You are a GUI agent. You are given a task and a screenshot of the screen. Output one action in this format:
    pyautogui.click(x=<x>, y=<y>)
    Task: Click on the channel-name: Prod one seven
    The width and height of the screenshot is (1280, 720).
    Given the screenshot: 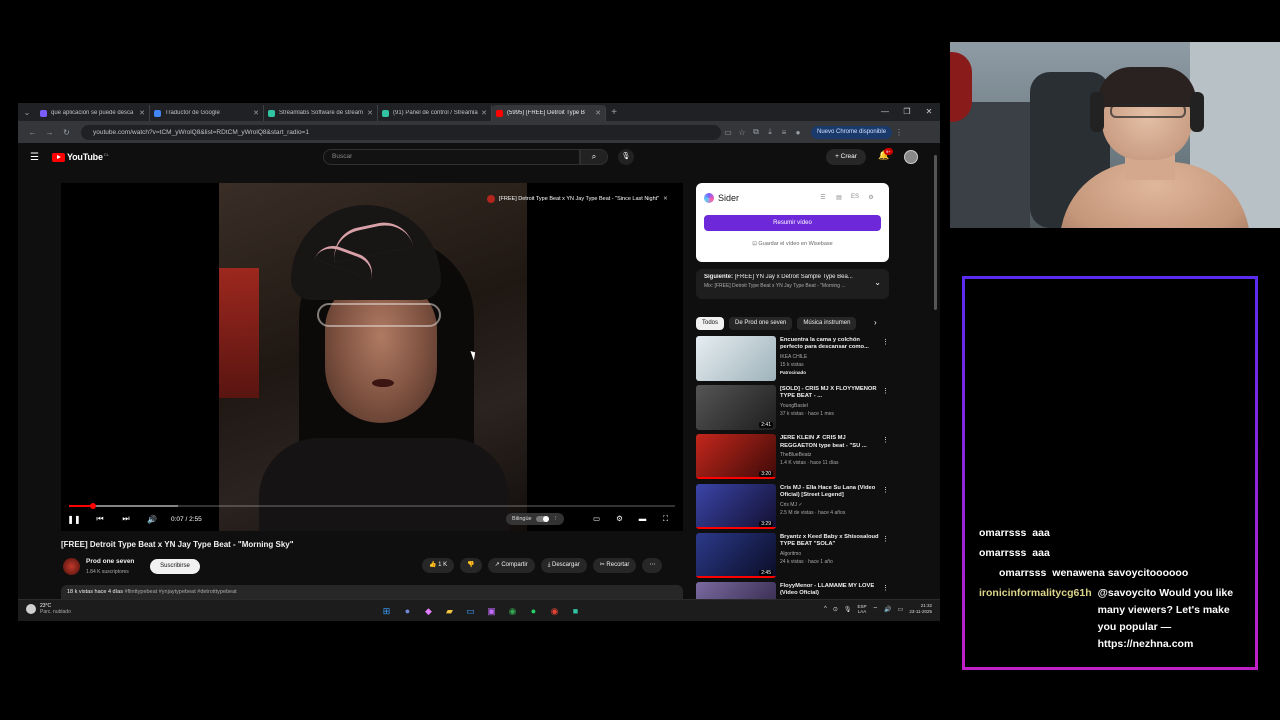 What is the action you would take?
    pyautogui.click(x=110, y=561)
    